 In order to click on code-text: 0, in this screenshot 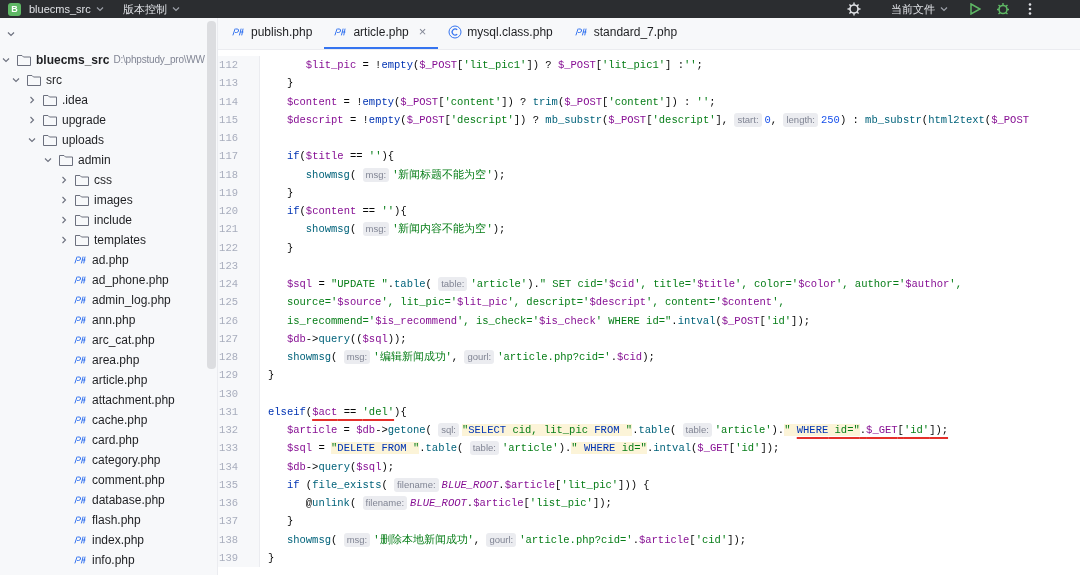, I will do `click(771, 120)`.